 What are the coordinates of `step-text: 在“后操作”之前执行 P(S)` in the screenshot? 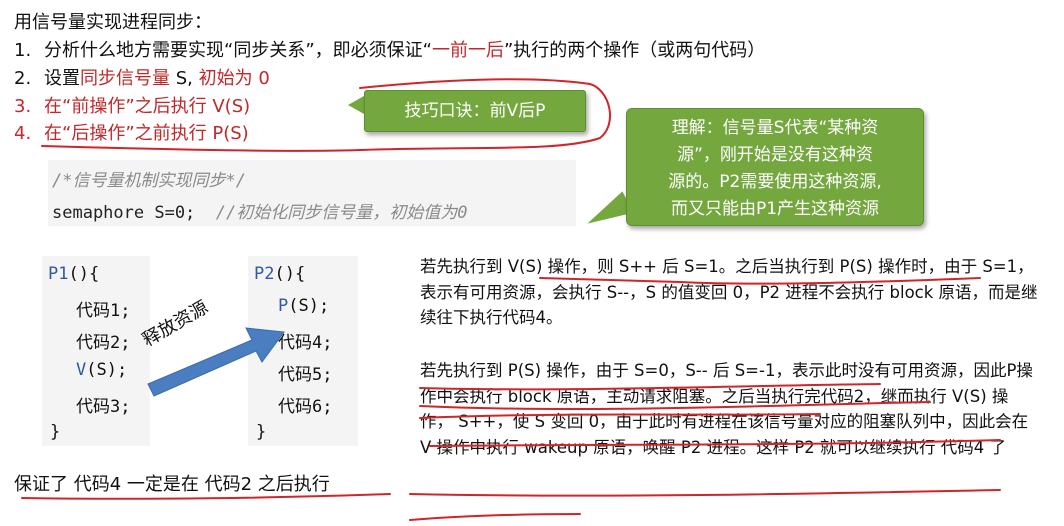 It's located at (146, 133).